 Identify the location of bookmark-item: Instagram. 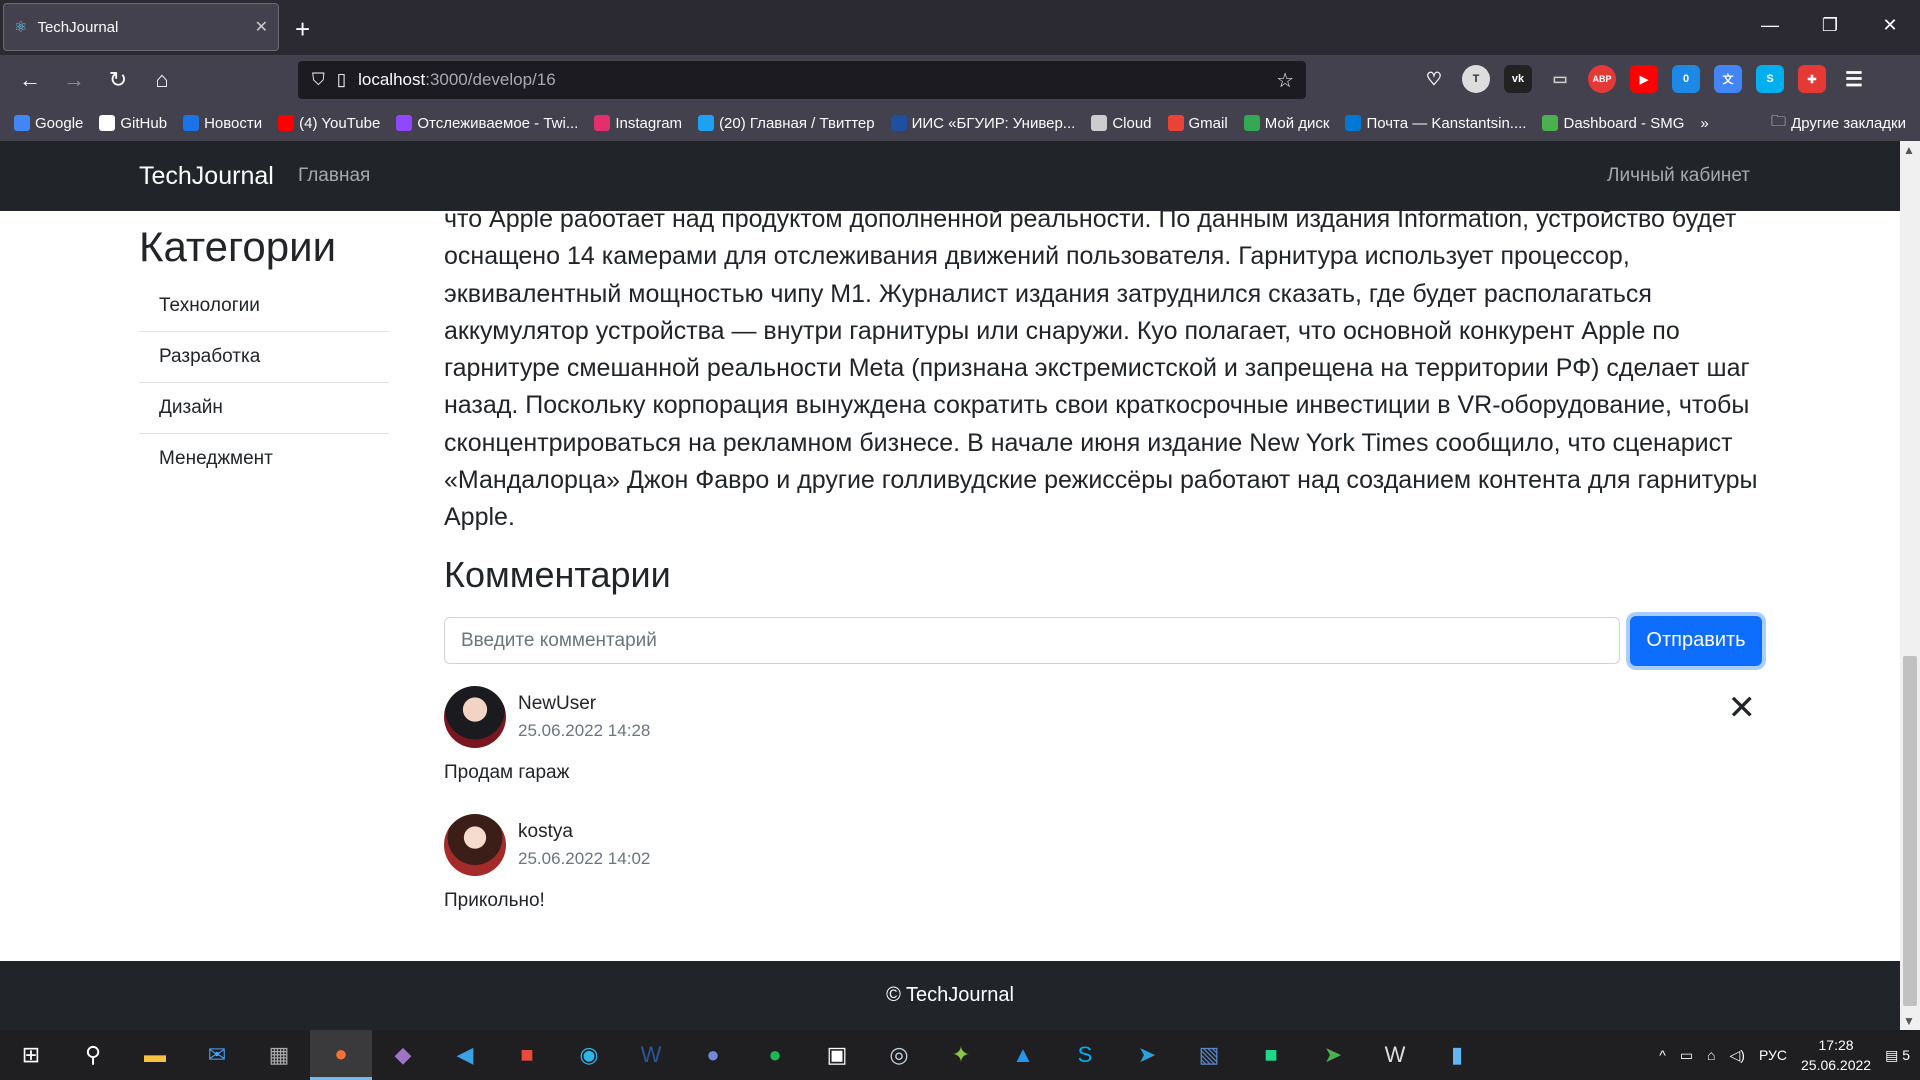
(638, 123).